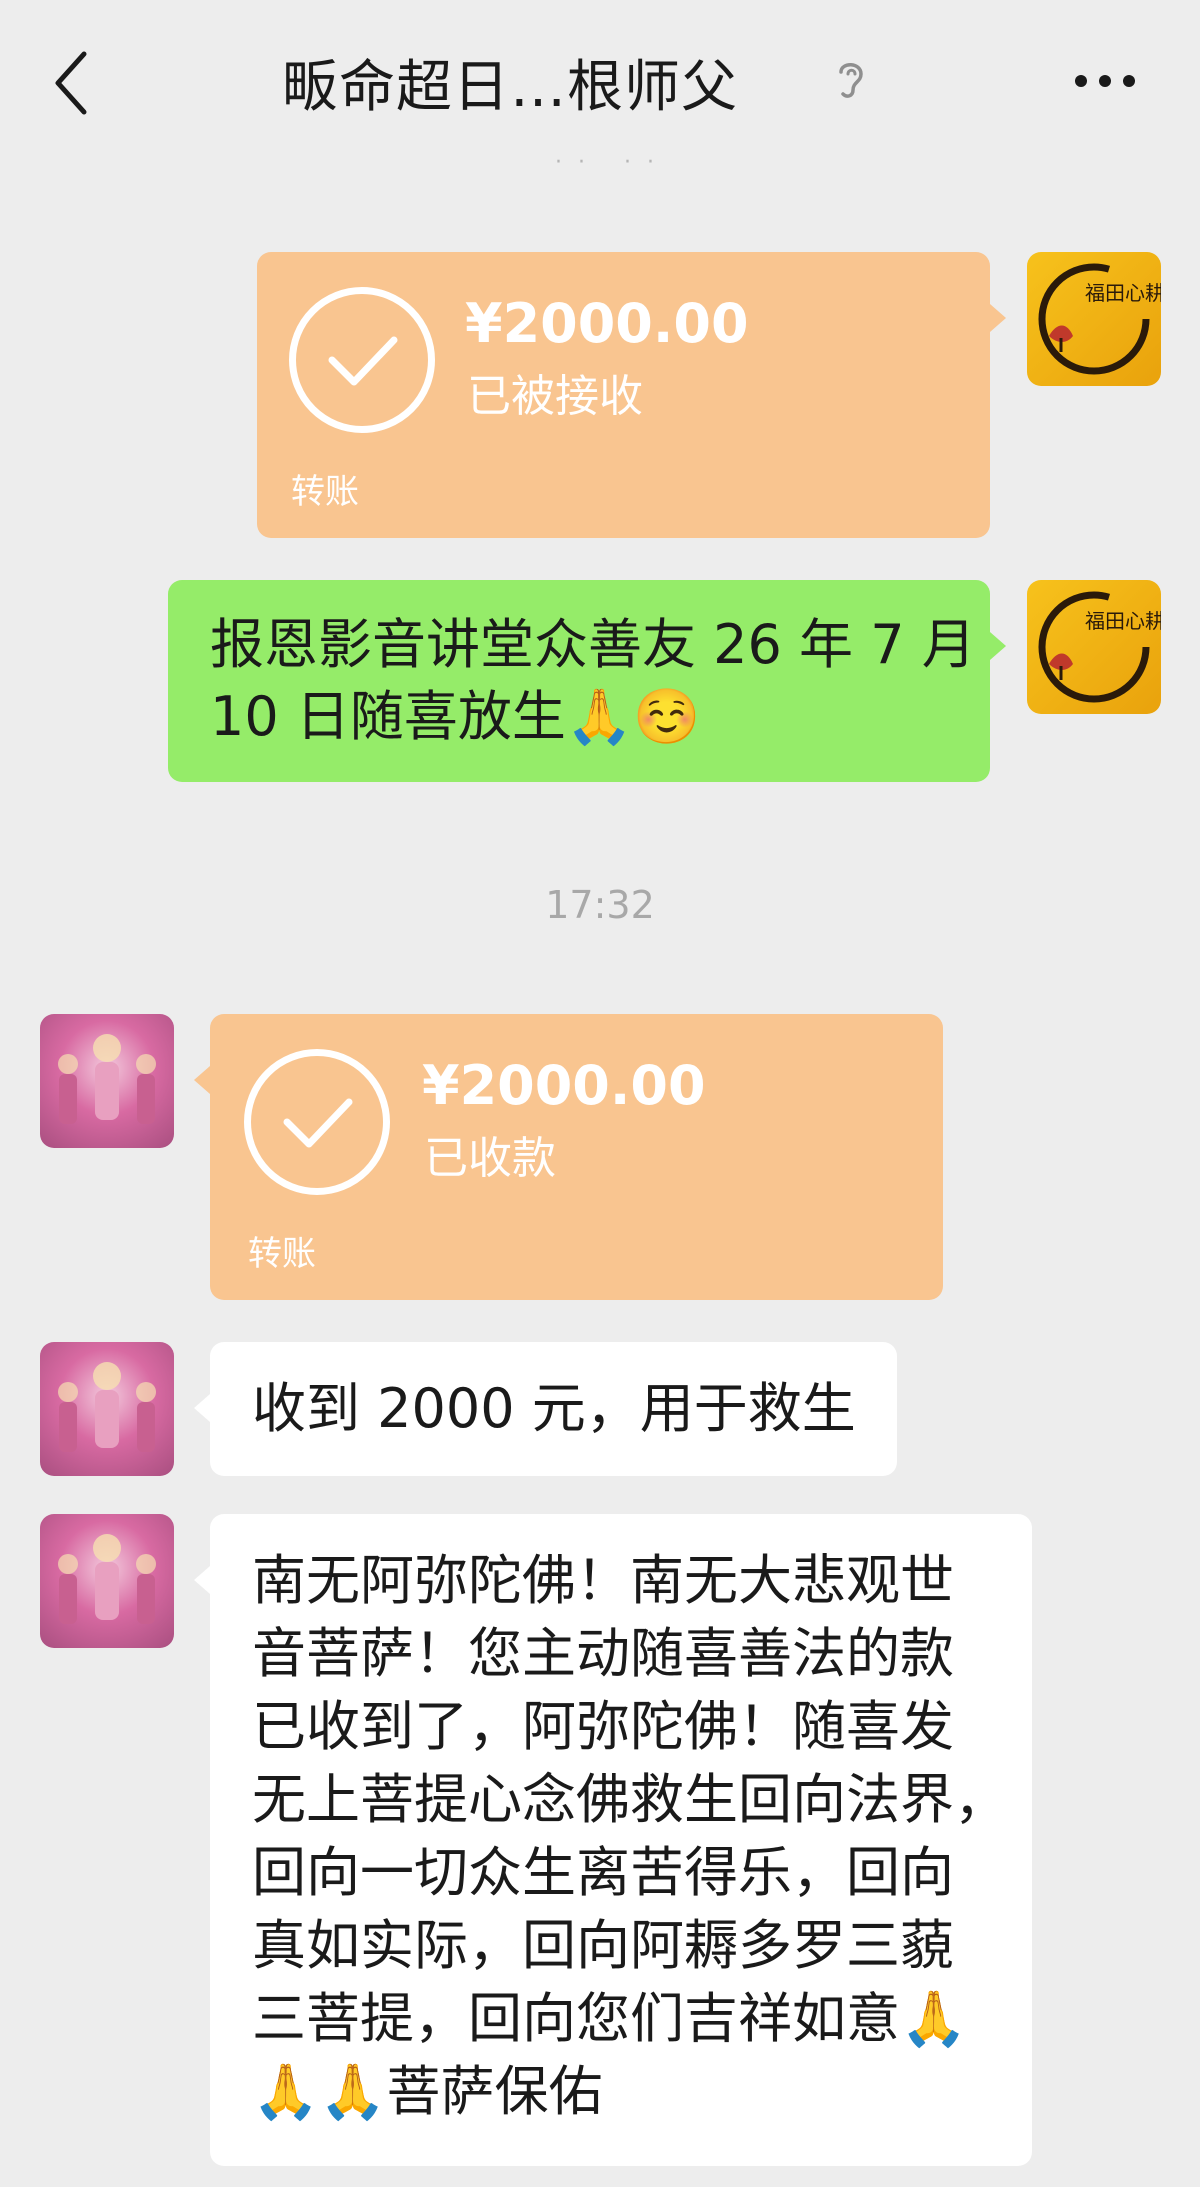 This screenshot has height=2187, width=1200. What do you see at coordinates (603, 1580) in the screenshot?
I see `message-text-line: 南无阿弥陀佛！南无大悲观世` at bounding box center [603, 1580].